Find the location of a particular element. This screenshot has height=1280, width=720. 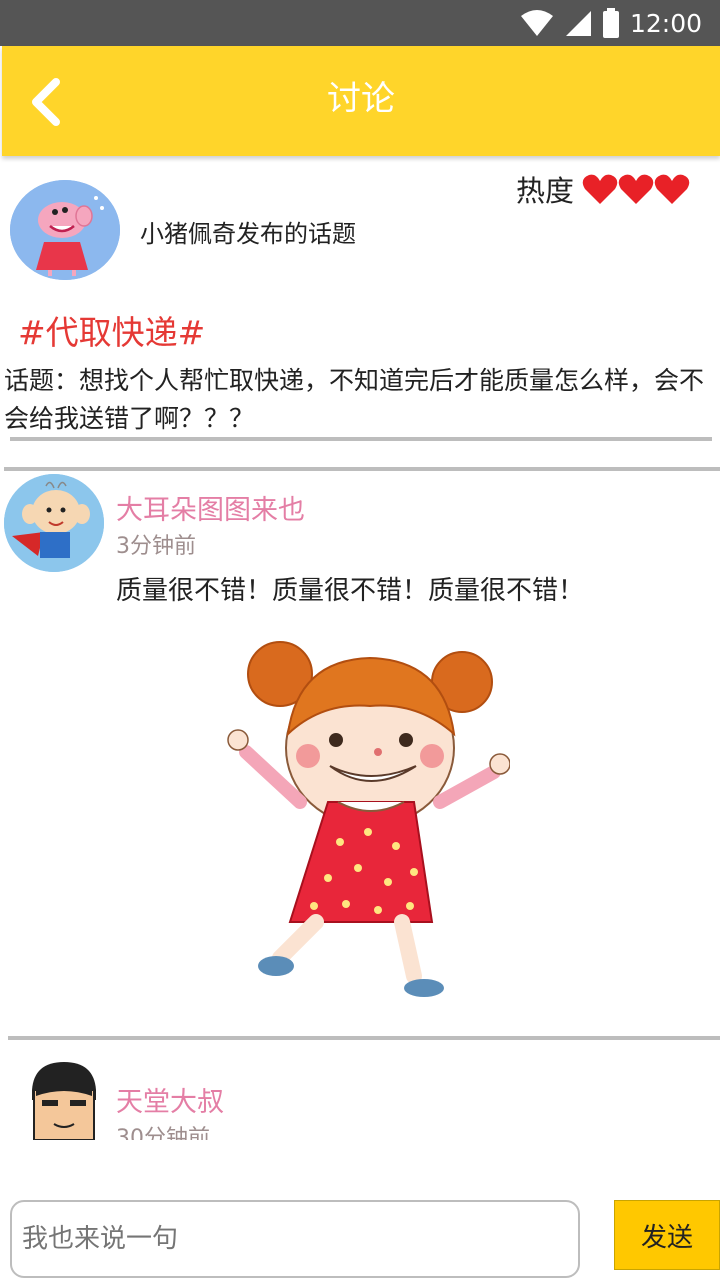

tutu-avatar-art is located at coordinates (54, 523).